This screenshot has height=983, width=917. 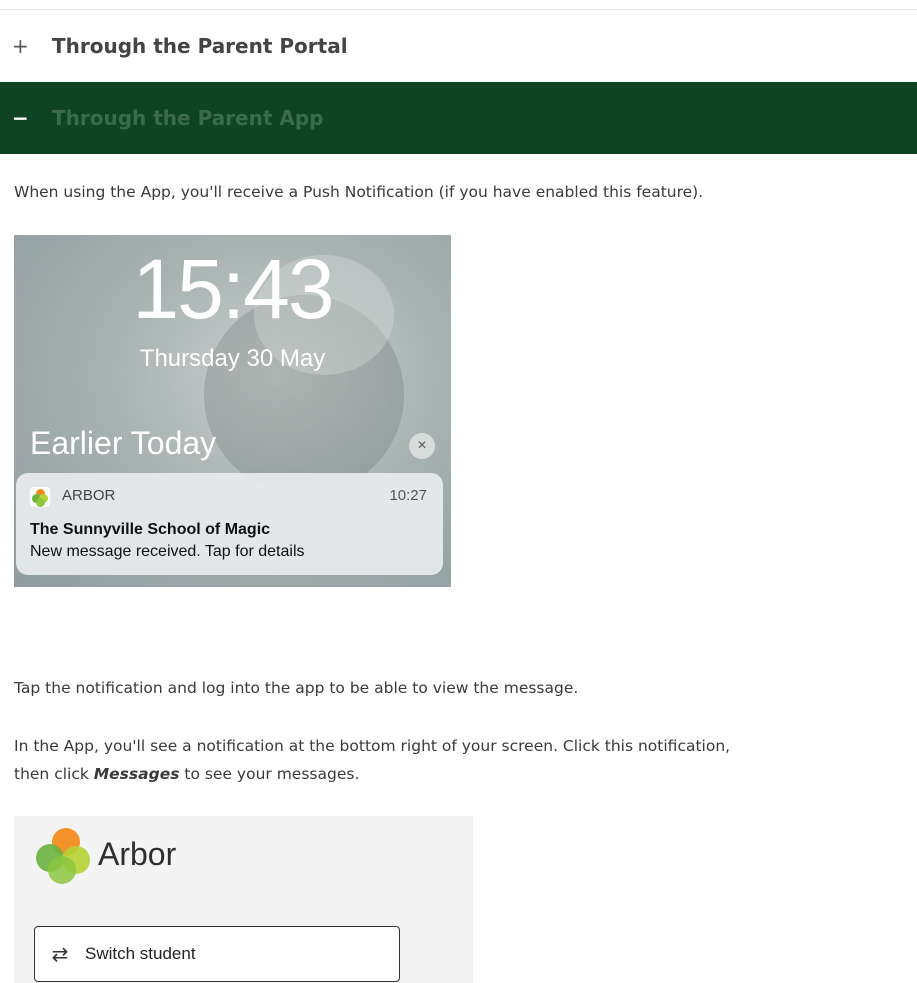 I want to click on notification-body: New message received. Tap for details, so click(x=167, y=551).